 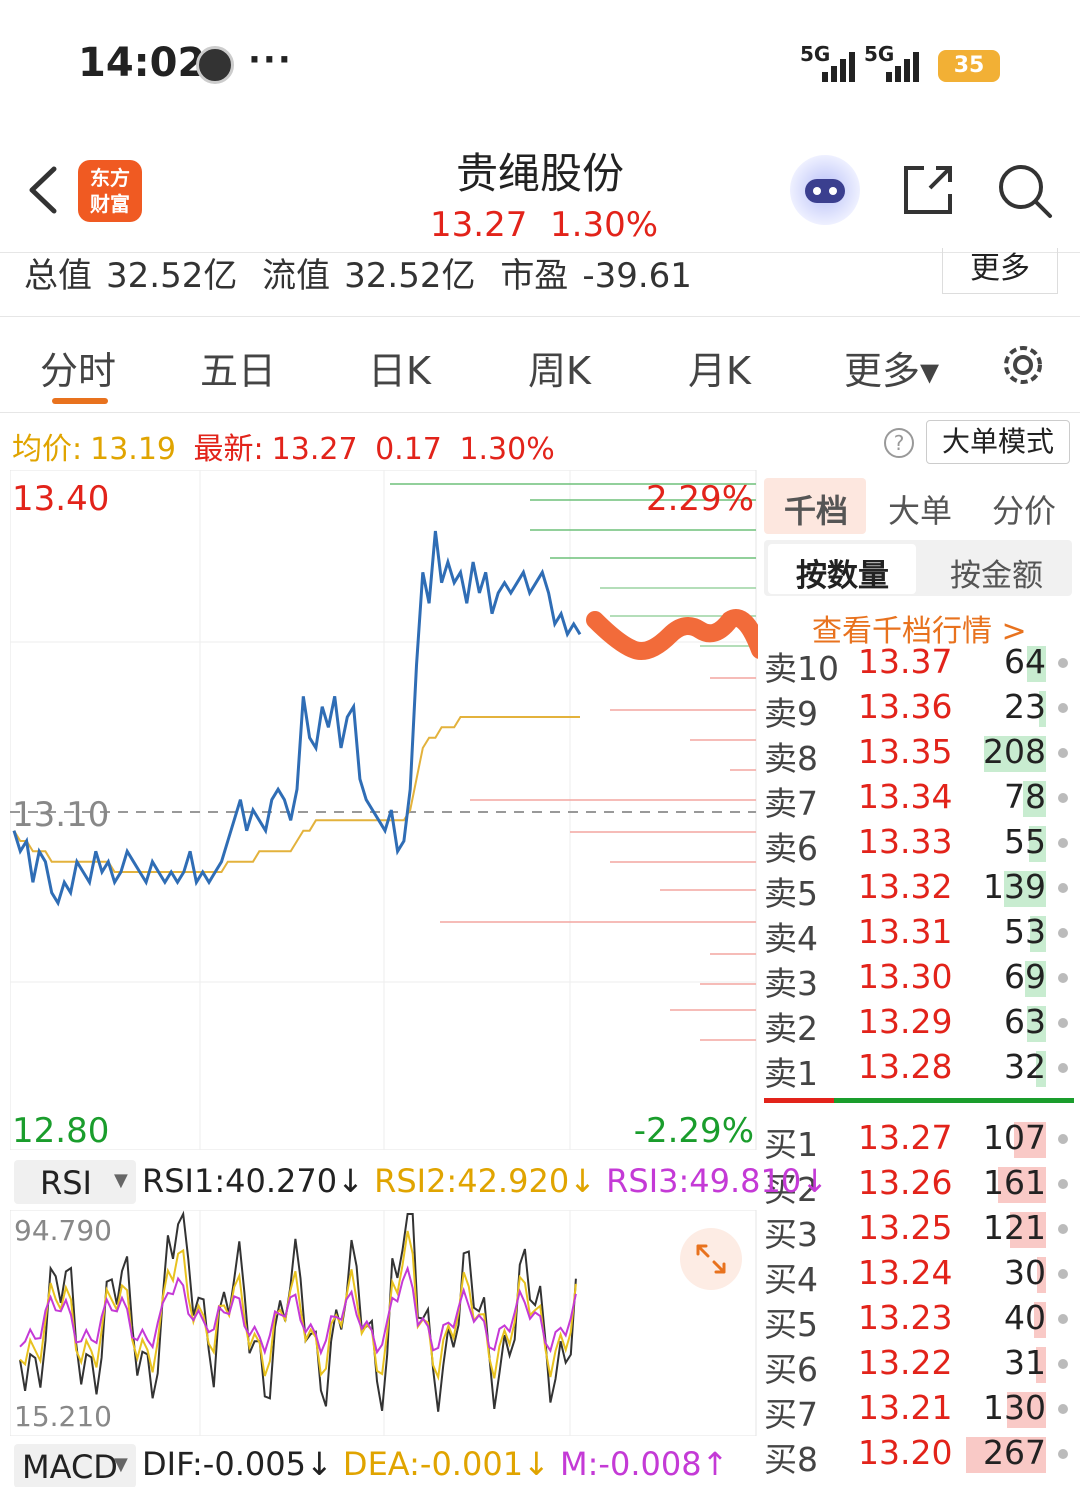 What do you see at coordinates (791, 983) in the screenshot?
I see `order-level: 卖3` at bounding box center [791, 983].